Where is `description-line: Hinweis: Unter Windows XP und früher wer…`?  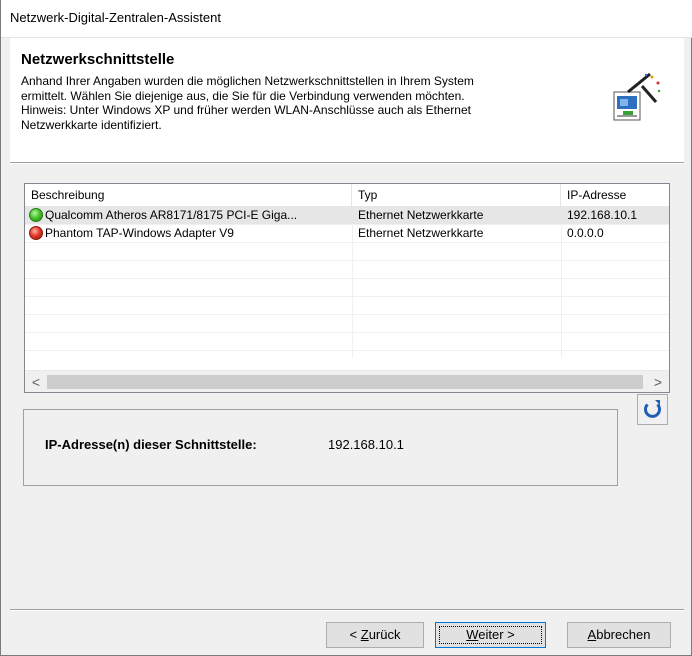 description-line: Hinweis: Unter Windows XP und früher wer… is located at coordinates (246, 110).